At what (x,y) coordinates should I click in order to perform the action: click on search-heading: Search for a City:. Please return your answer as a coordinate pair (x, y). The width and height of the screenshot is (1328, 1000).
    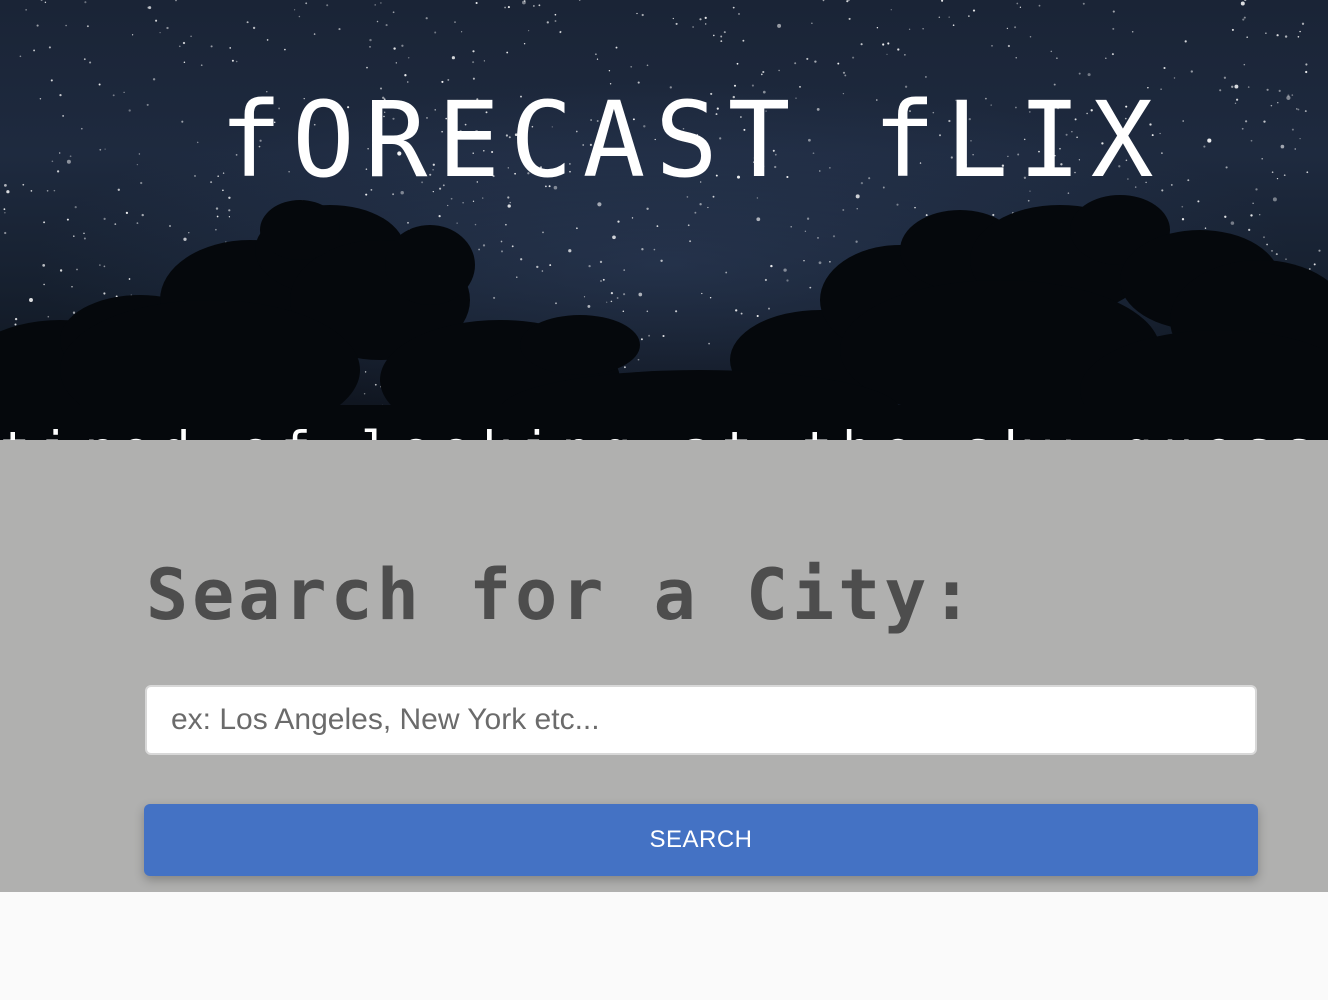
    Looking at the image, I should click on (561, 595).